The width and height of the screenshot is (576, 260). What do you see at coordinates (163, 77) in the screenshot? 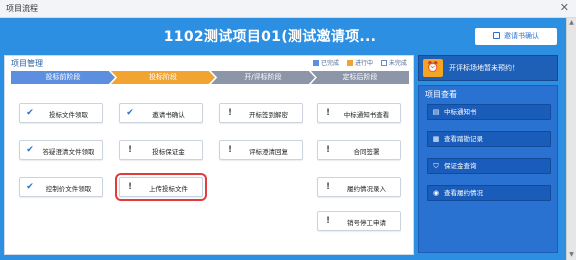
I see `stage-bidding: 投标阶段` at bounding box center [163, 77].